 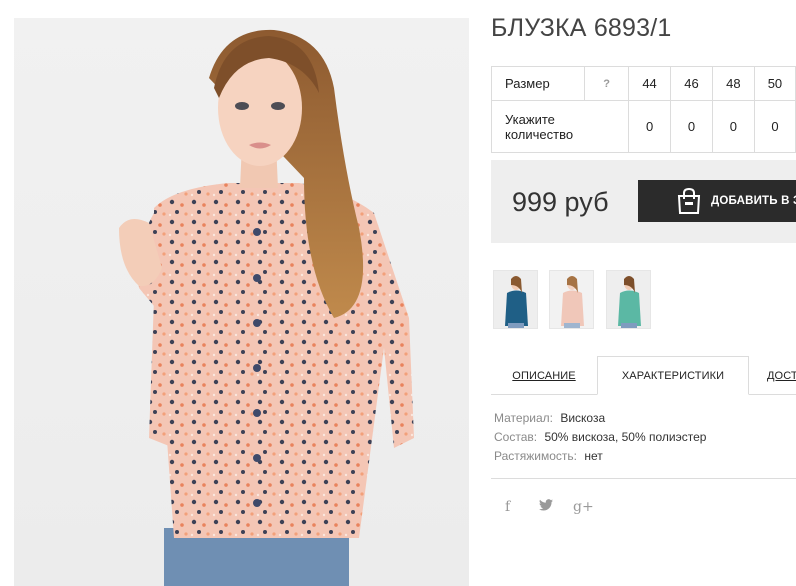 I want to click on facebook-icon: f, so click(x=522, y=507).